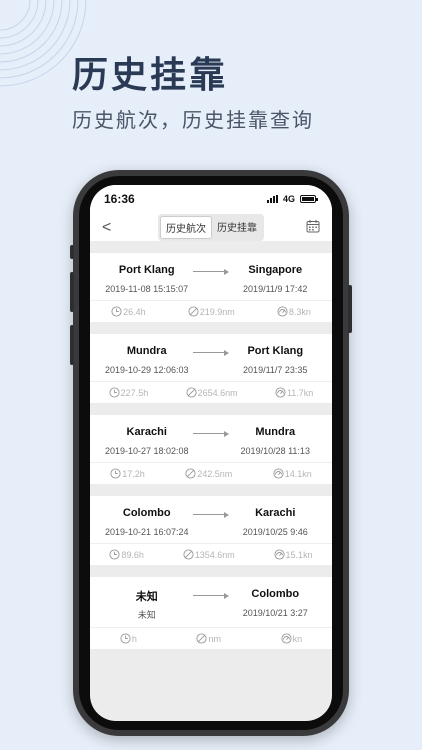 This screenshot has height=750, width=422. What do you see at coordinates (217, 392) in the screenshot?
I see `voyage-distance: 2654.6nm` at bounding box center [217, 392].